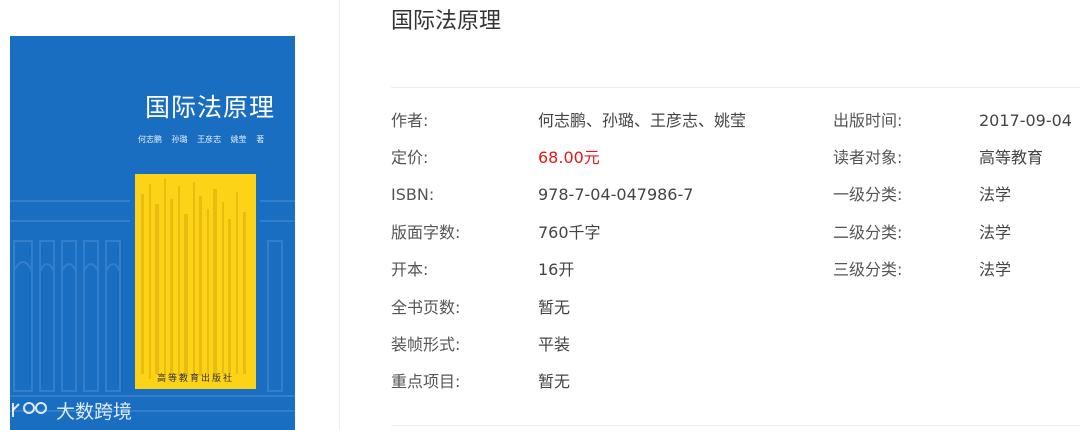 The image size is (1080, 430). Describe the element at coordinates (868, 269) in the screenshot. I see `category-level3-label: 三级分类:` at that location.